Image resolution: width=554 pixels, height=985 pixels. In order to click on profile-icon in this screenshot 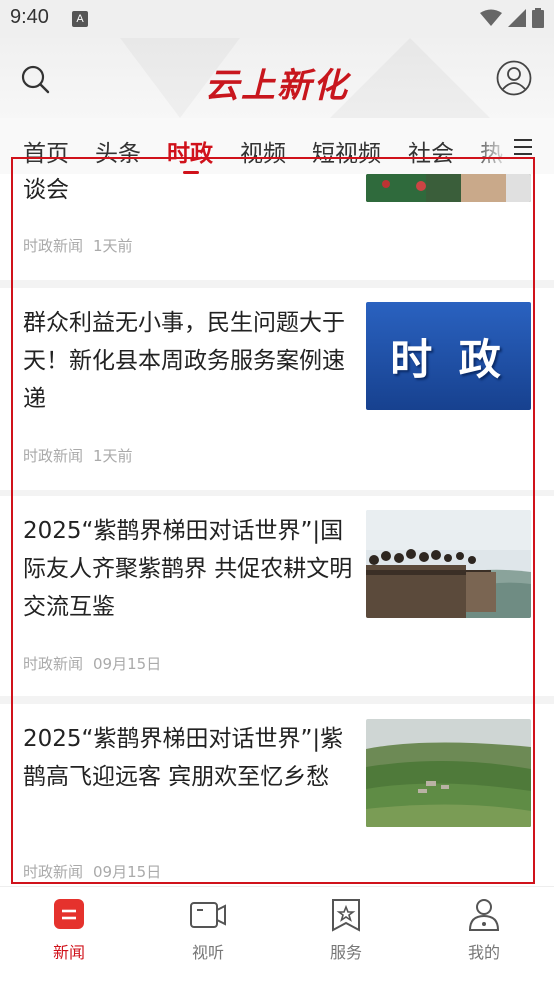, I will do `click(484, 915)`.